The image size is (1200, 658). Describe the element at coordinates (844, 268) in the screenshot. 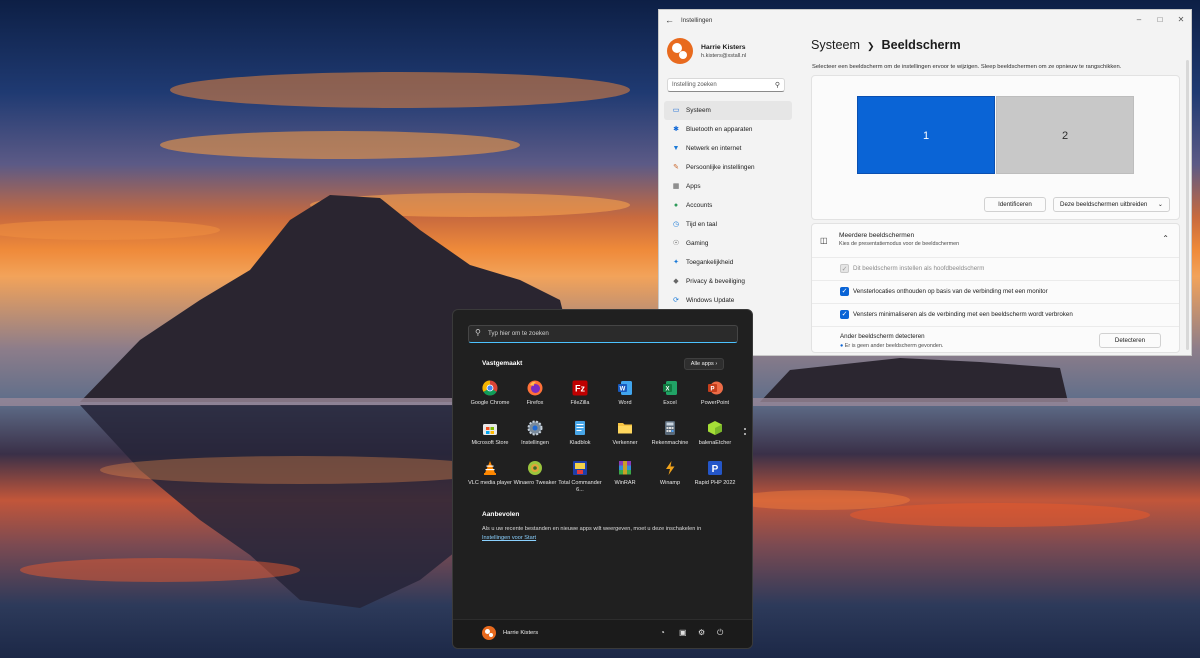

I see `main-display-checkbox: ✓` at that location.